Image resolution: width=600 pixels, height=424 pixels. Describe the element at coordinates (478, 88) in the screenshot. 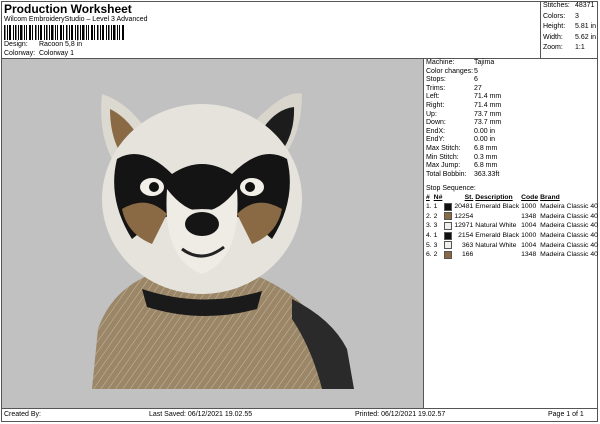

I see `machine-value: 27` at that location.